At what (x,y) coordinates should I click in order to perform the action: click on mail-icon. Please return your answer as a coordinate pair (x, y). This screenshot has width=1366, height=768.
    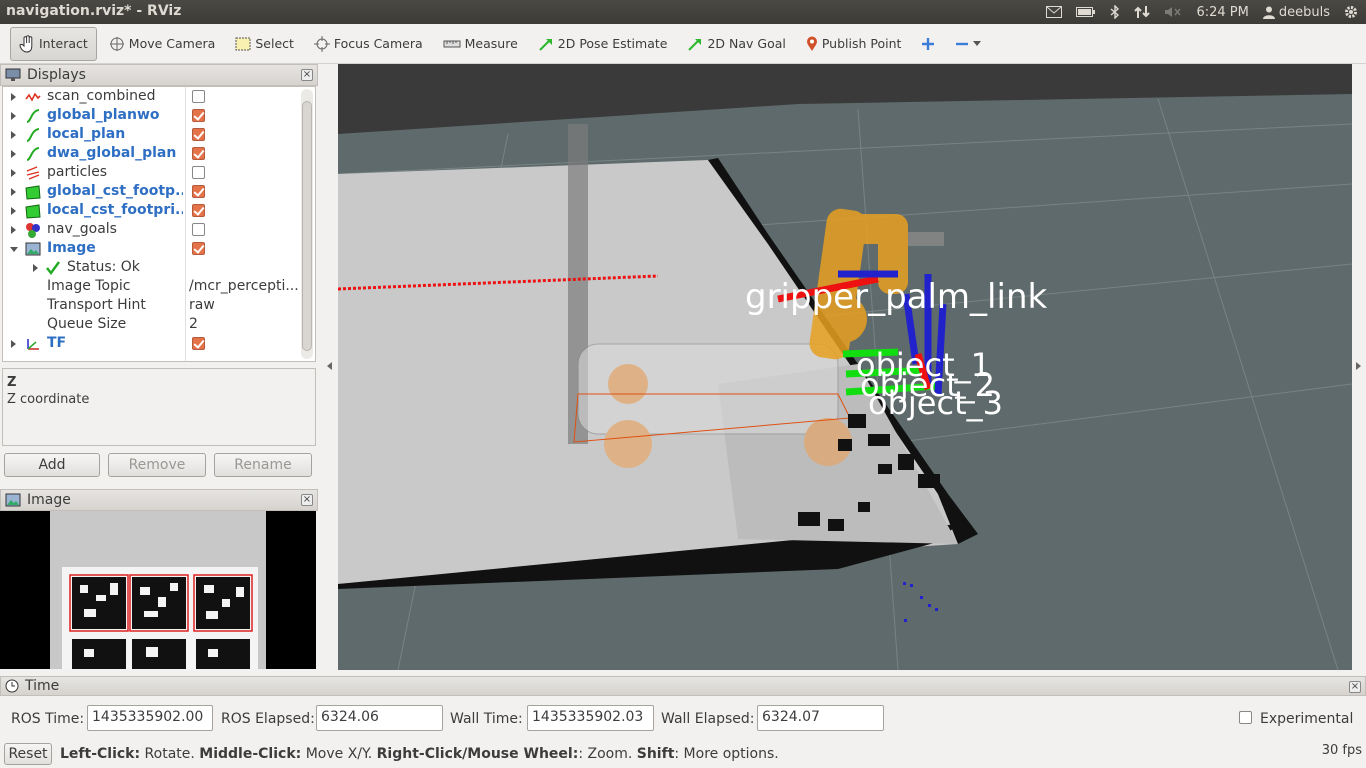
    Looking at the image, I should click on (1054, 12).